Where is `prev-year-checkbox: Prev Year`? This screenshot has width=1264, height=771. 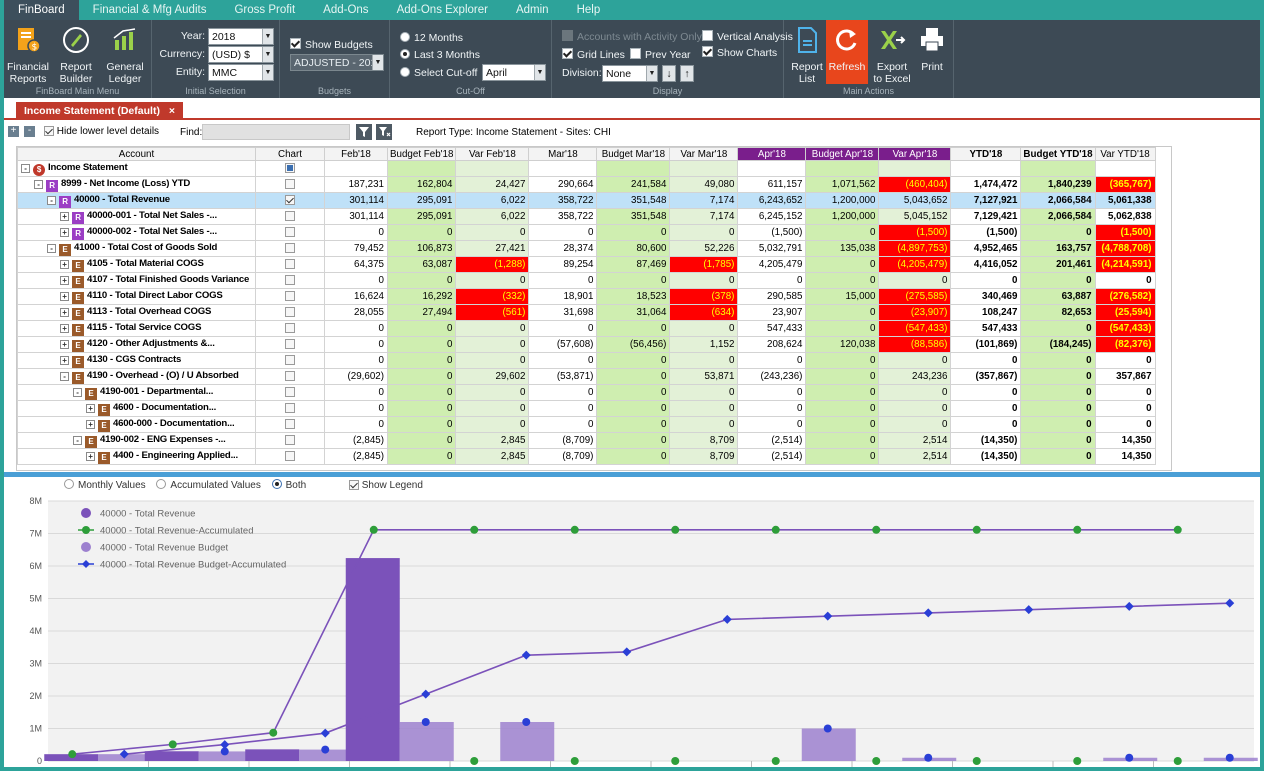 prev-year-checkbox: Prev Year is located at coordinates (660, 54).